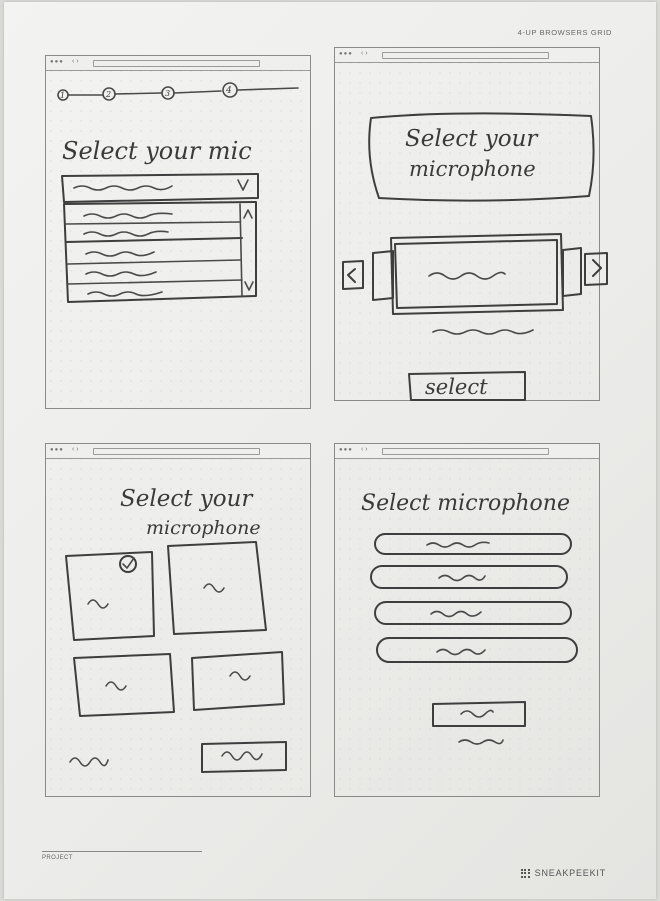  Describe the element at coordinates (160, 188) in the screenshot. I see `mic-dropdown` at that location.